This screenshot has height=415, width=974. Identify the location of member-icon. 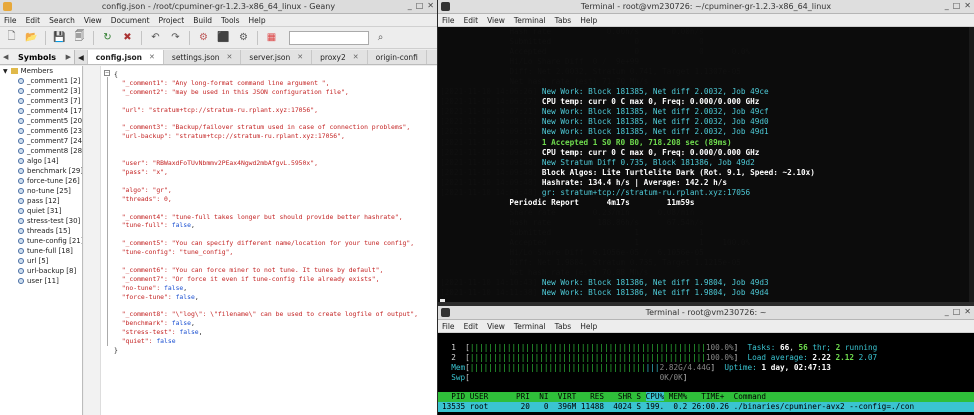
(21, 111).